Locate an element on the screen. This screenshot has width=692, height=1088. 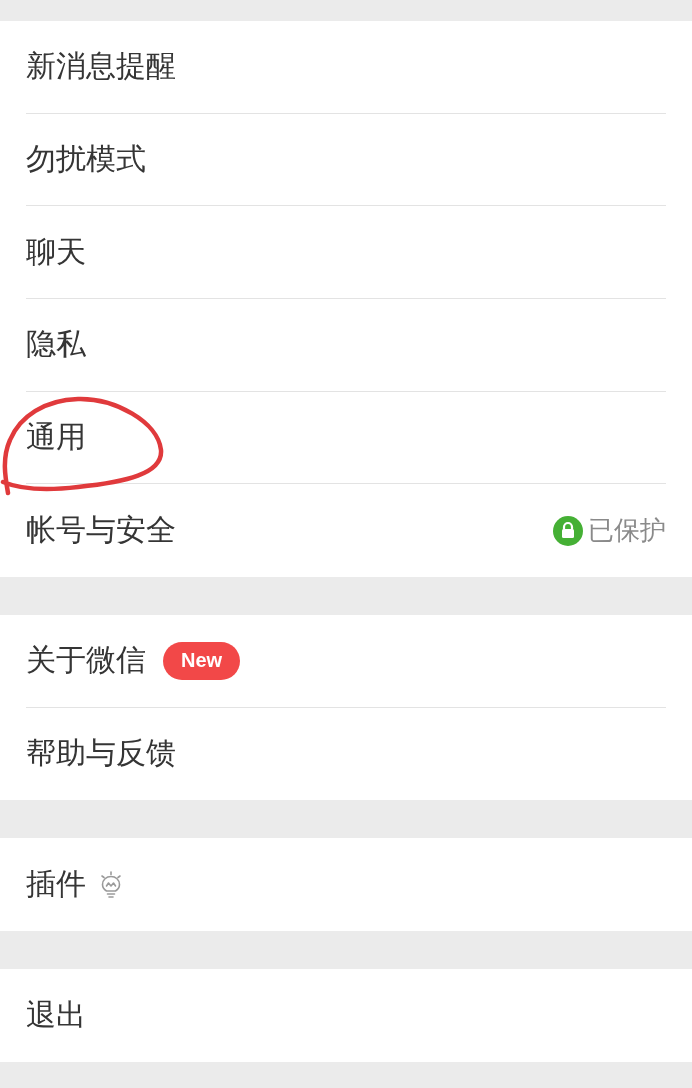
status-text: 已保护 is located at coordinates (627, 531).